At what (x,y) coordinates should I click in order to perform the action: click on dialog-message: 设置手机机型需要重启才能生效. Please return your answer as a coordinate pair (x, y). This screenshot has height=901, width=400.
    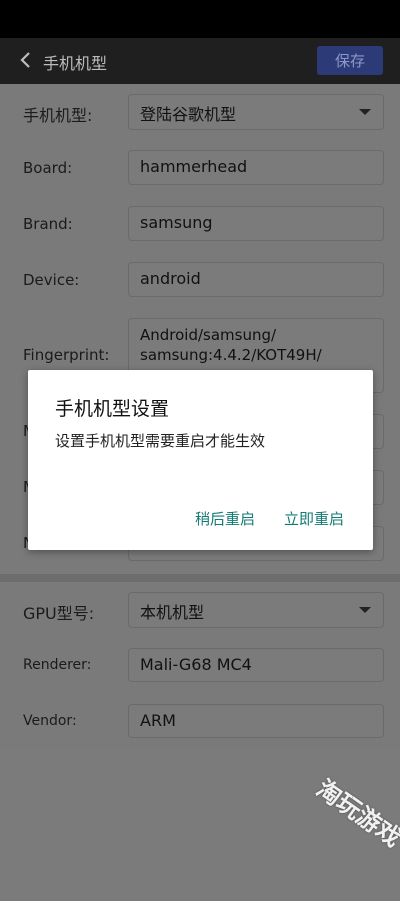
    Looking at the image, I should click on (160, 441).